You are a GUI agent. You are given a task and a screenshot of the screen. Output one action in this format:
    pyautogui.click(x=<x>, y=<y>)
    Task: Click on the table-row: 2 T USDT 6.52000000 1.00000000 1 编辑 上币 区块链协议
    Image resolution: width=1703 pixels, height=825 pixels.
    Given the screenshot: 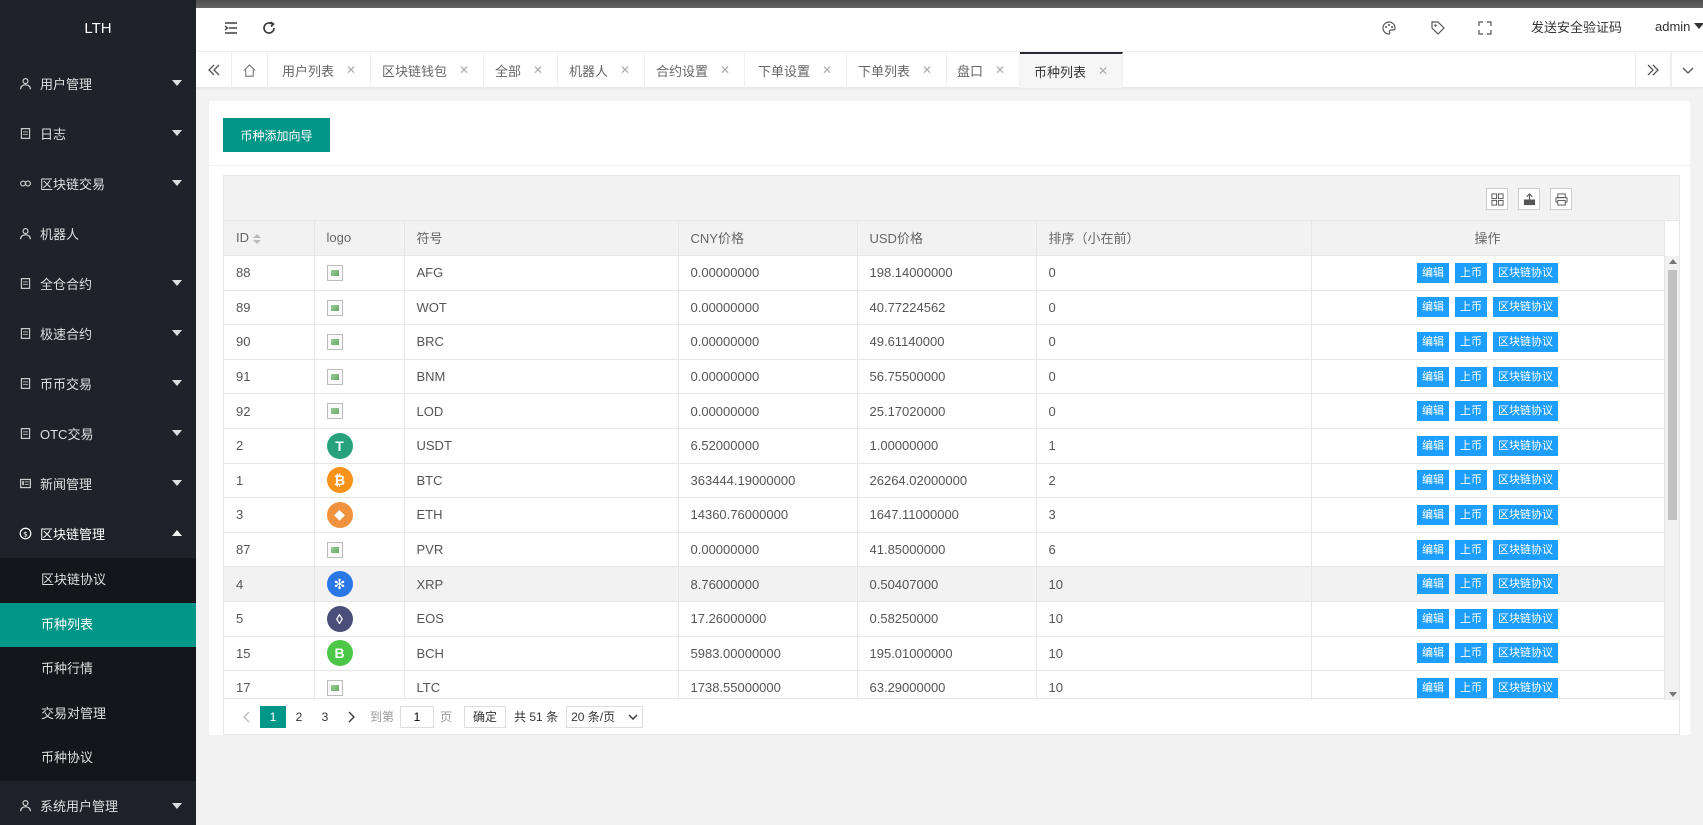 What is the action you would take?
    pyautogui.click(x=944, y=446)
    